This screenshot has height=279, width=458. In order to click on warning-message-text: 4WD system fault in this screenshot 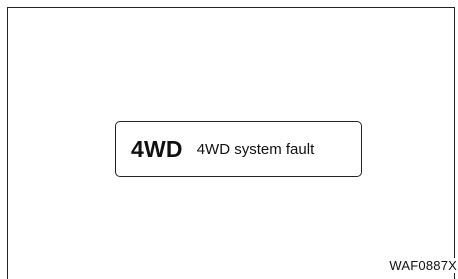, I will do `click(255, 149)`.